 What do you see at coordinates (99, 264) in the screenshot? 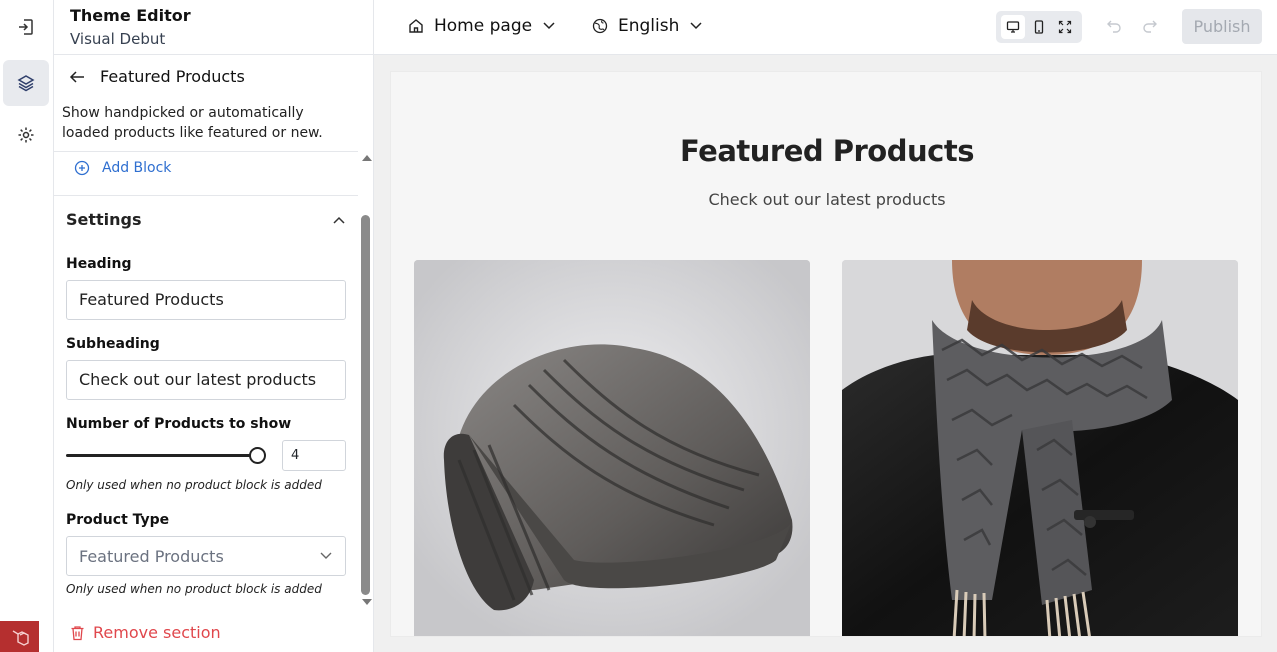
I see `heading-label: Heading` at bounding box center [99, 264].